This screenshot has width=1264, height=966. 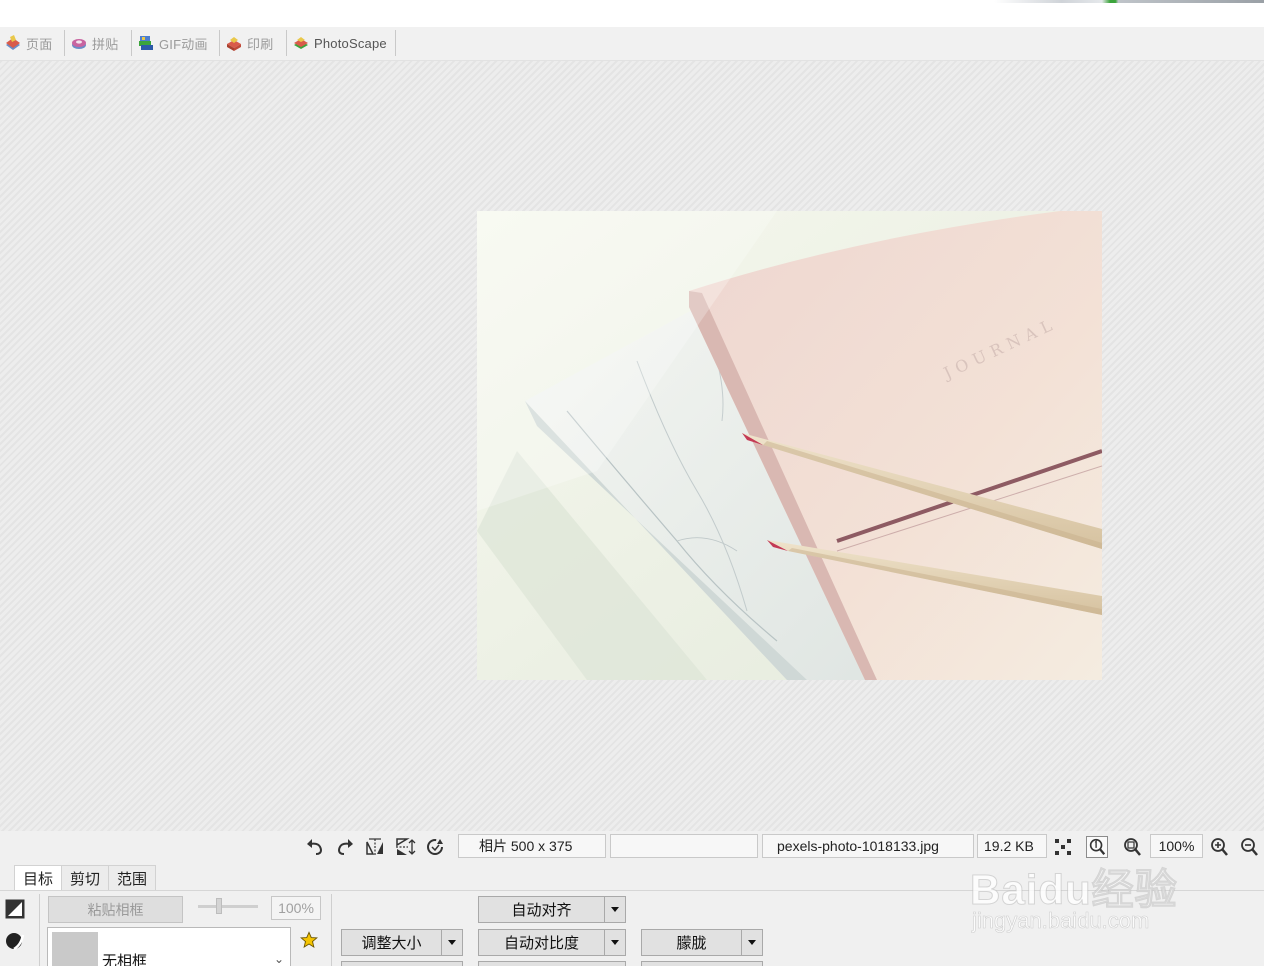 What do you see at coordinates (1012, 846) in the screenshot?
I see `filesize-field: 19.2 KB` at bounding box center [1012, 846].